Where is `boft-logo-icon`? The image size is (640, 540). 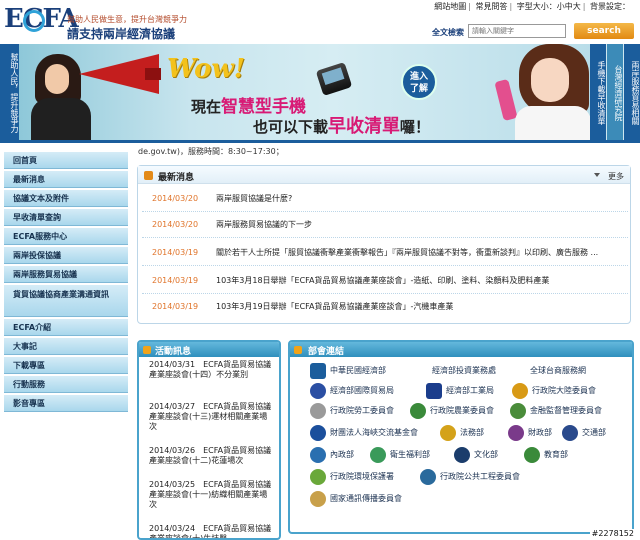 boft-logo-icon is located at coordinates (318, 391).